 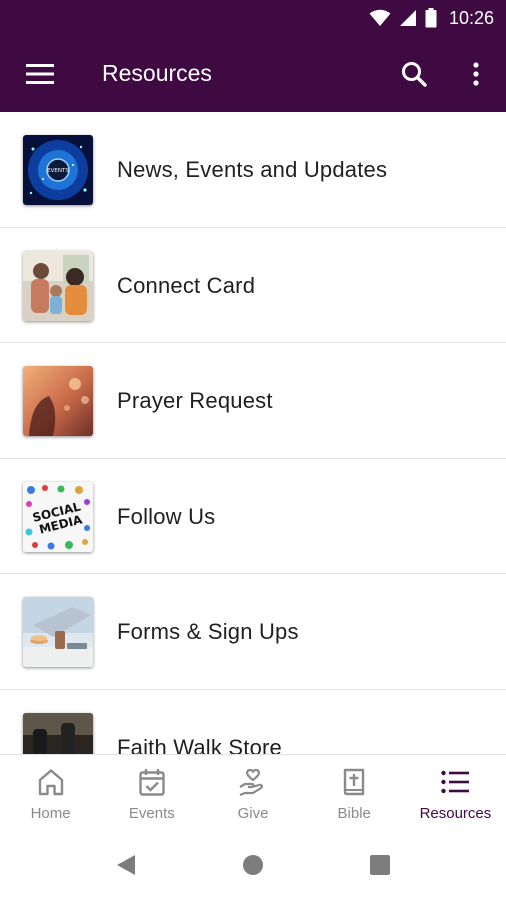 I want to click on back-icon, so click(x=126, y=865).